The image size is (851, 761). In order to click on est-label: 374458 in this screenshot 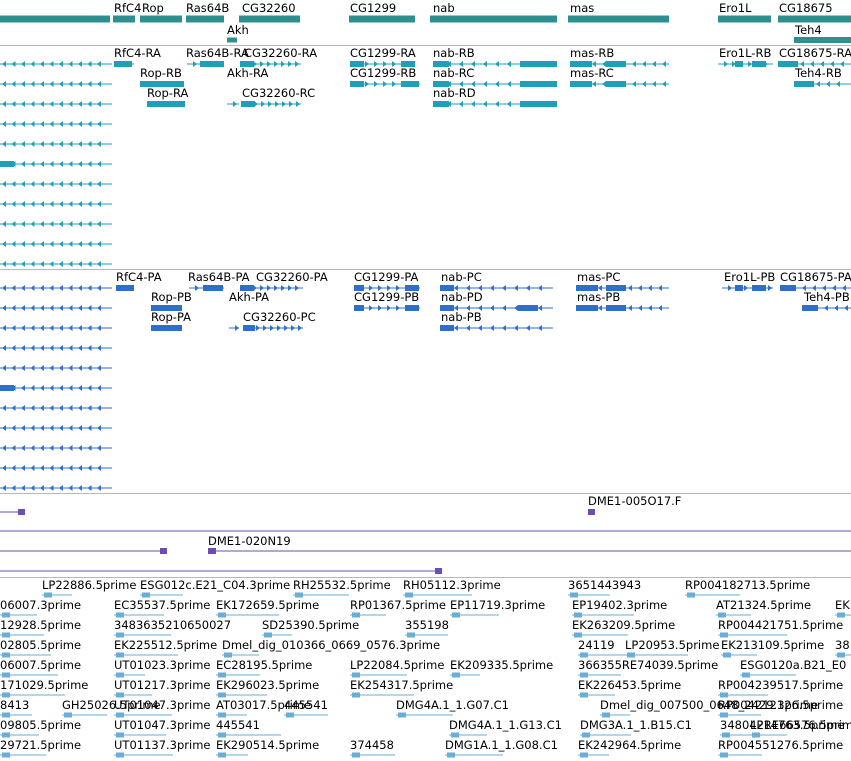, I will do `click(372, 745)`.